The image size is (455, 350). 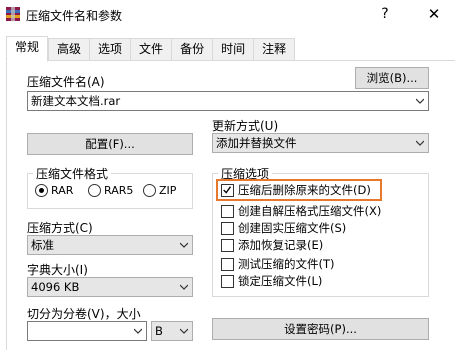 I want to click on dictionary-size-label: 字典大小(I), so click(x=57, y=270).